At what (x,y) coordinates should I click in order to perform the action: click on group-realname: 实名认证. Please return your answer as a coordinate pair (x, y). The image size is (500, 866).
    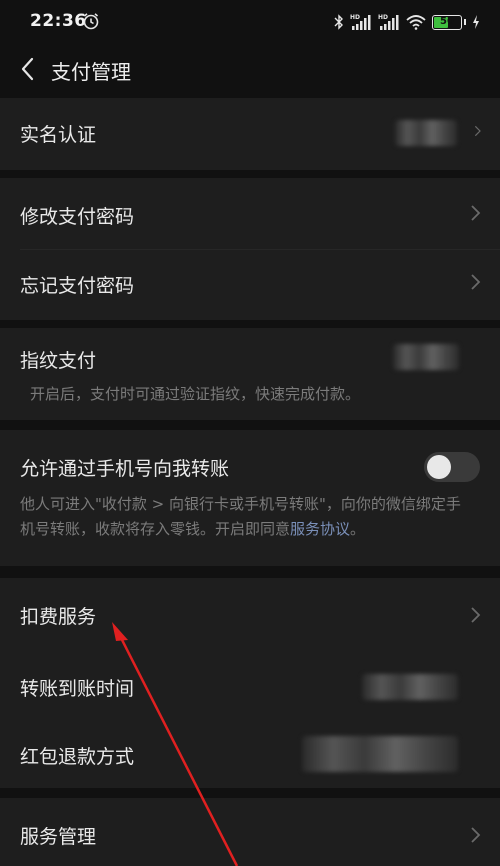
    Looking at the image, I should click on (250, 134).